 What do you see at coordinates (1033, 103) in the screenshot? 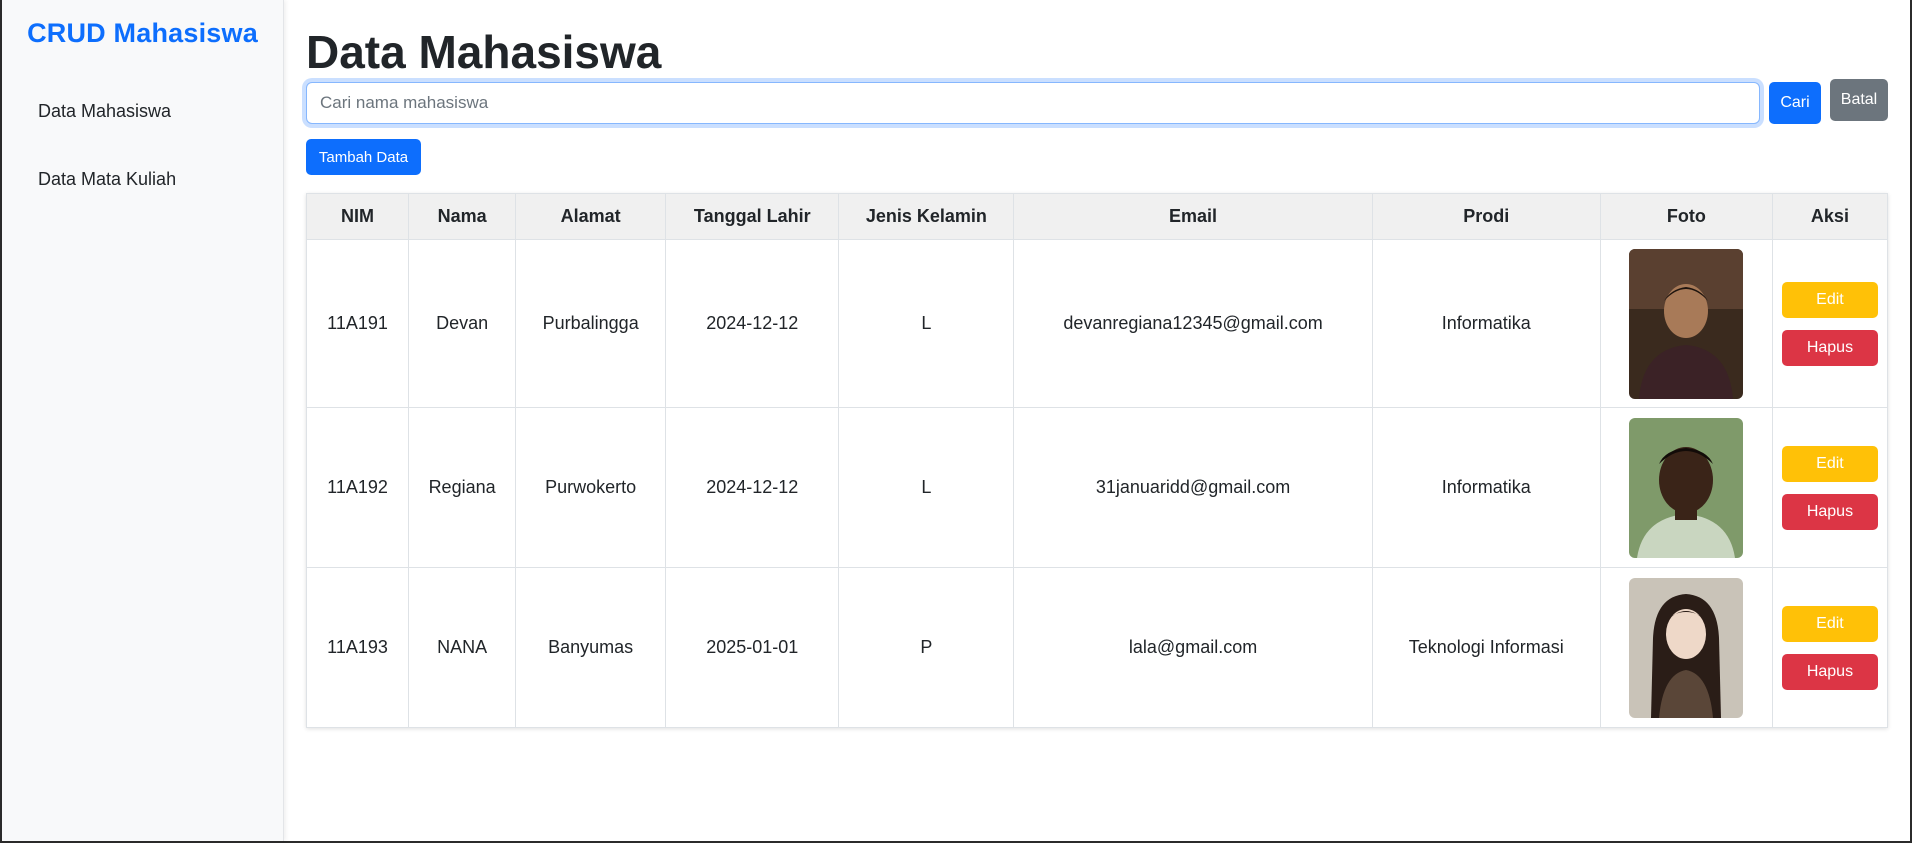
I see `search-input` at bounding box center [1033, 103].